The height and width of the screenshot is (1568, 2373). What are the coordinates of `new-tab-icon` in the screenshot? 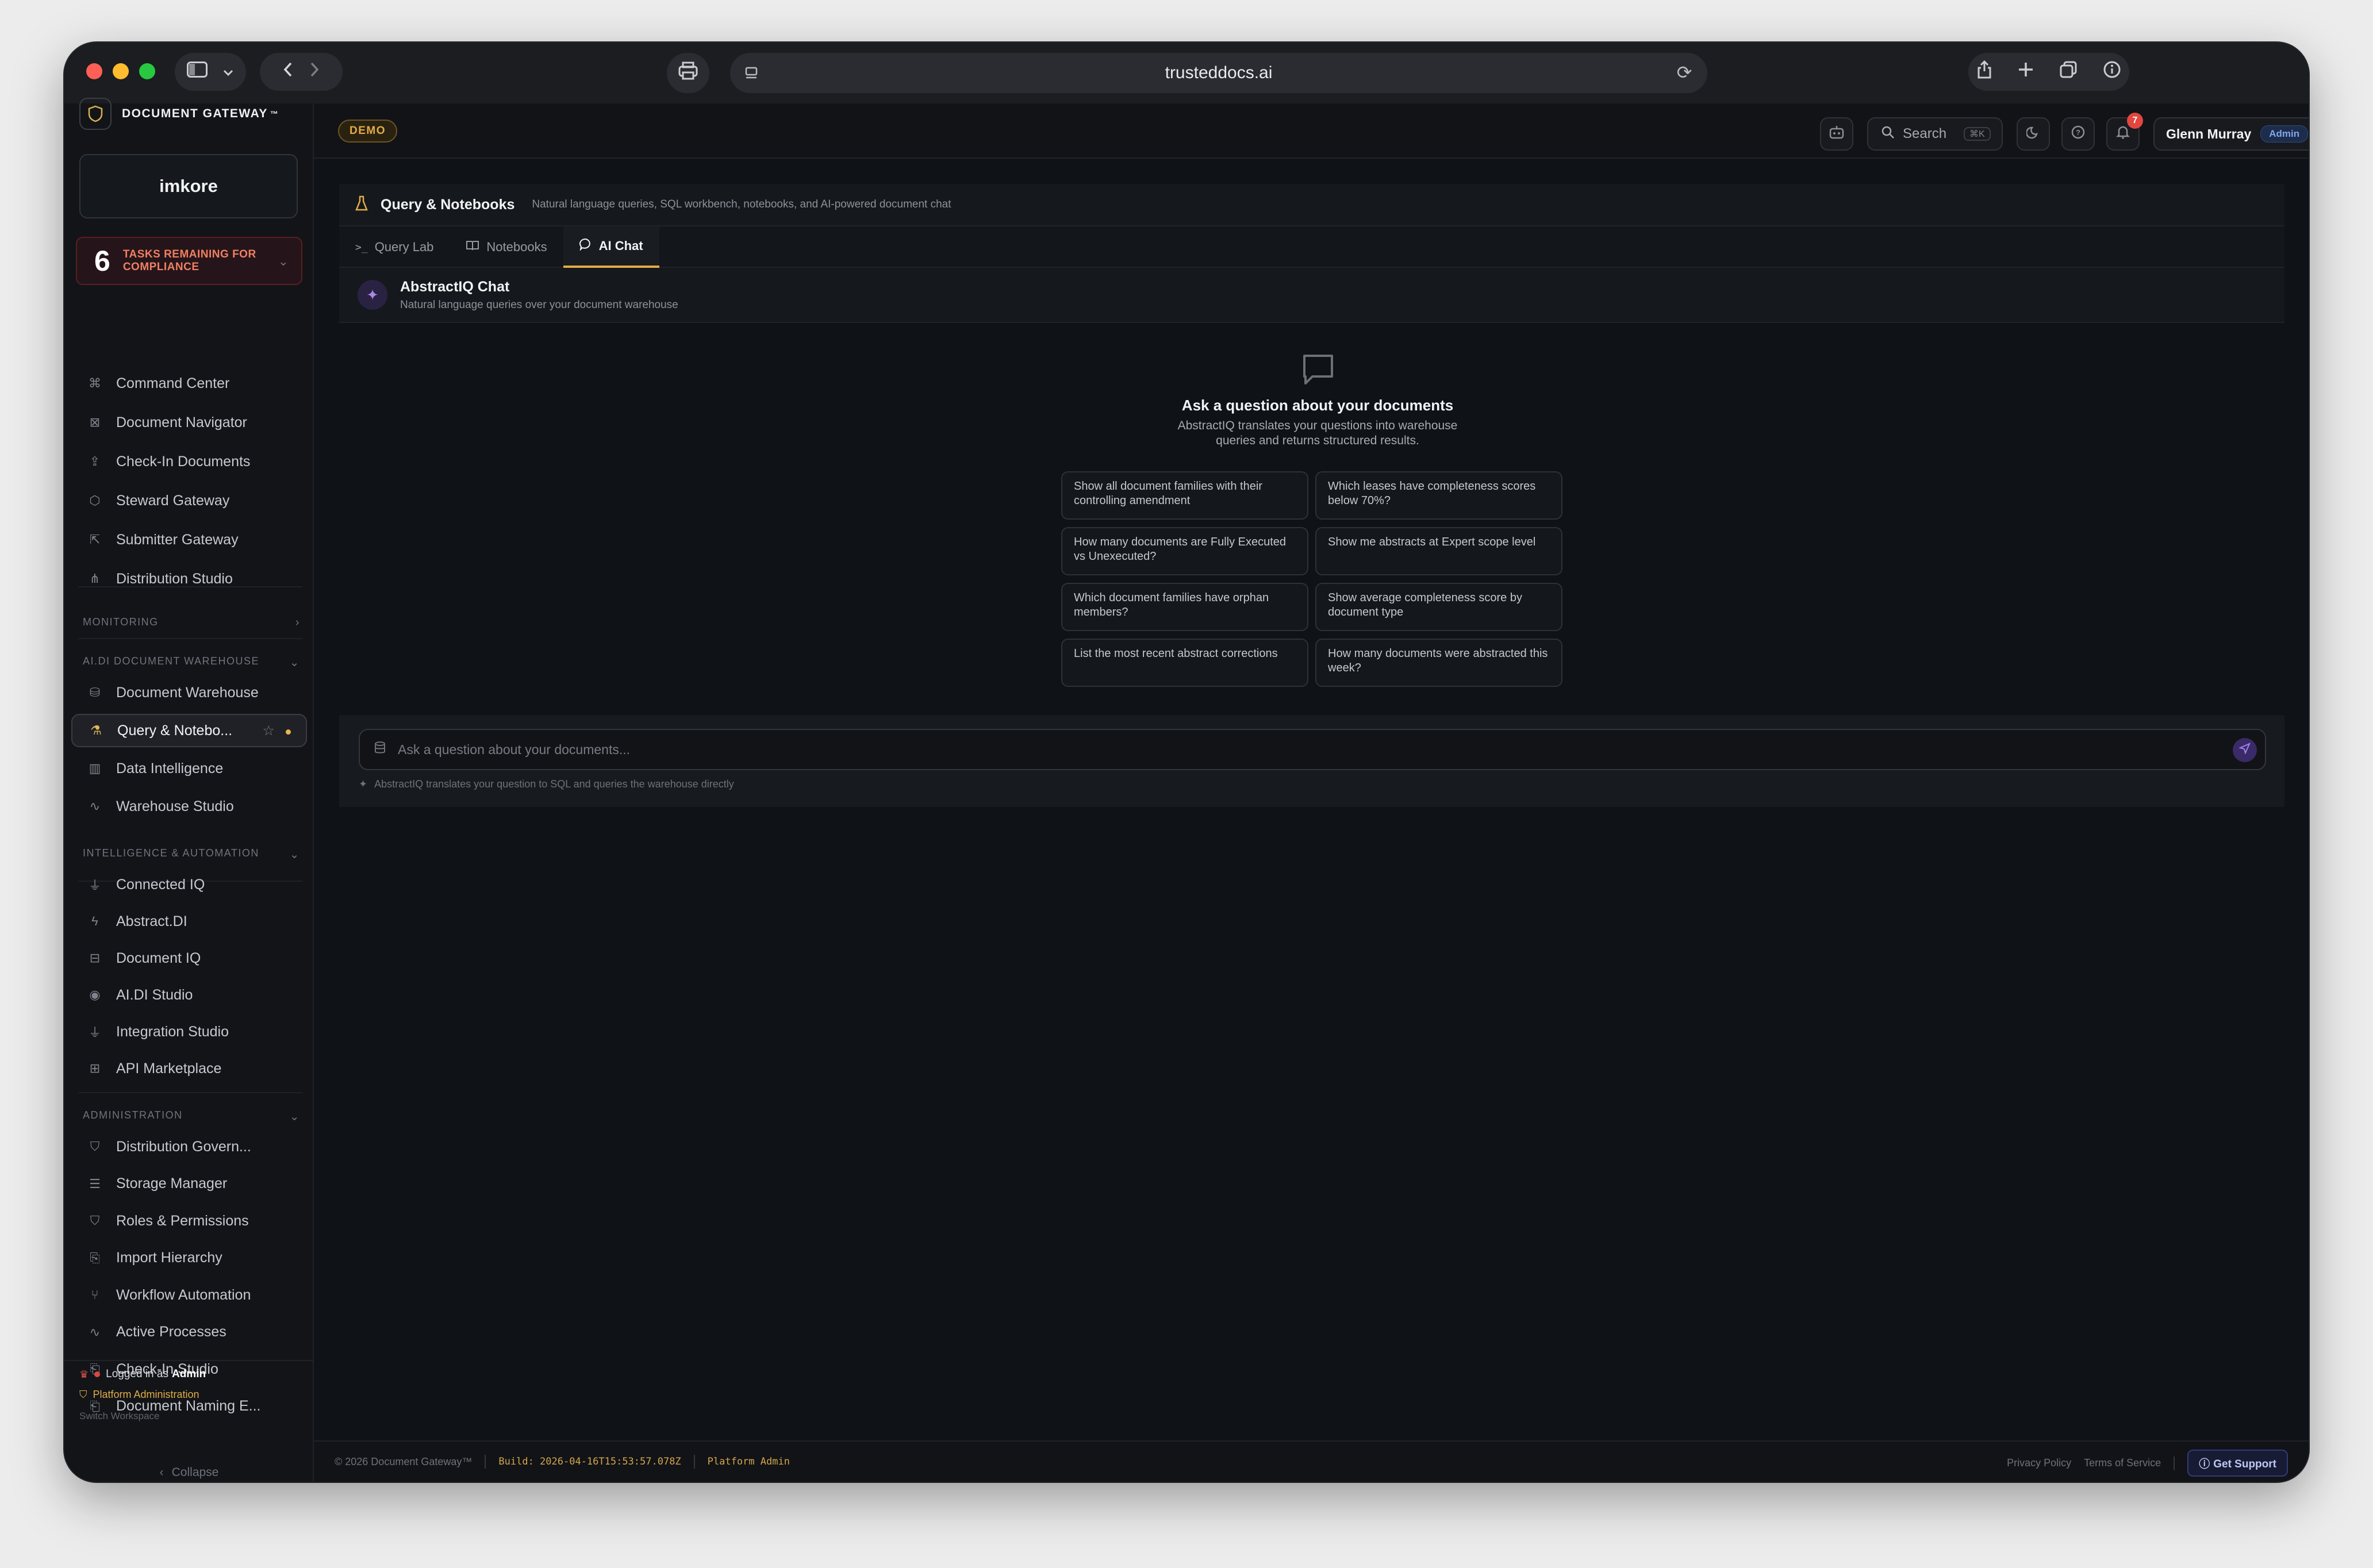 It's located at (2026, 72).